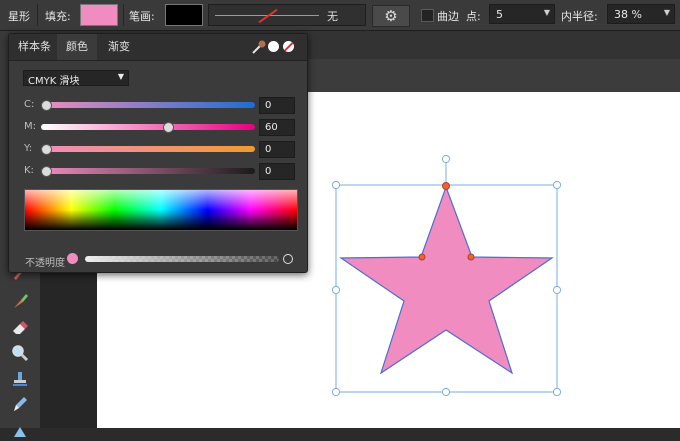 This screenshot has height=441, width=680. I want to click on color-panel-tabs: 样本条 颜色 渐变, so click(158, 47).